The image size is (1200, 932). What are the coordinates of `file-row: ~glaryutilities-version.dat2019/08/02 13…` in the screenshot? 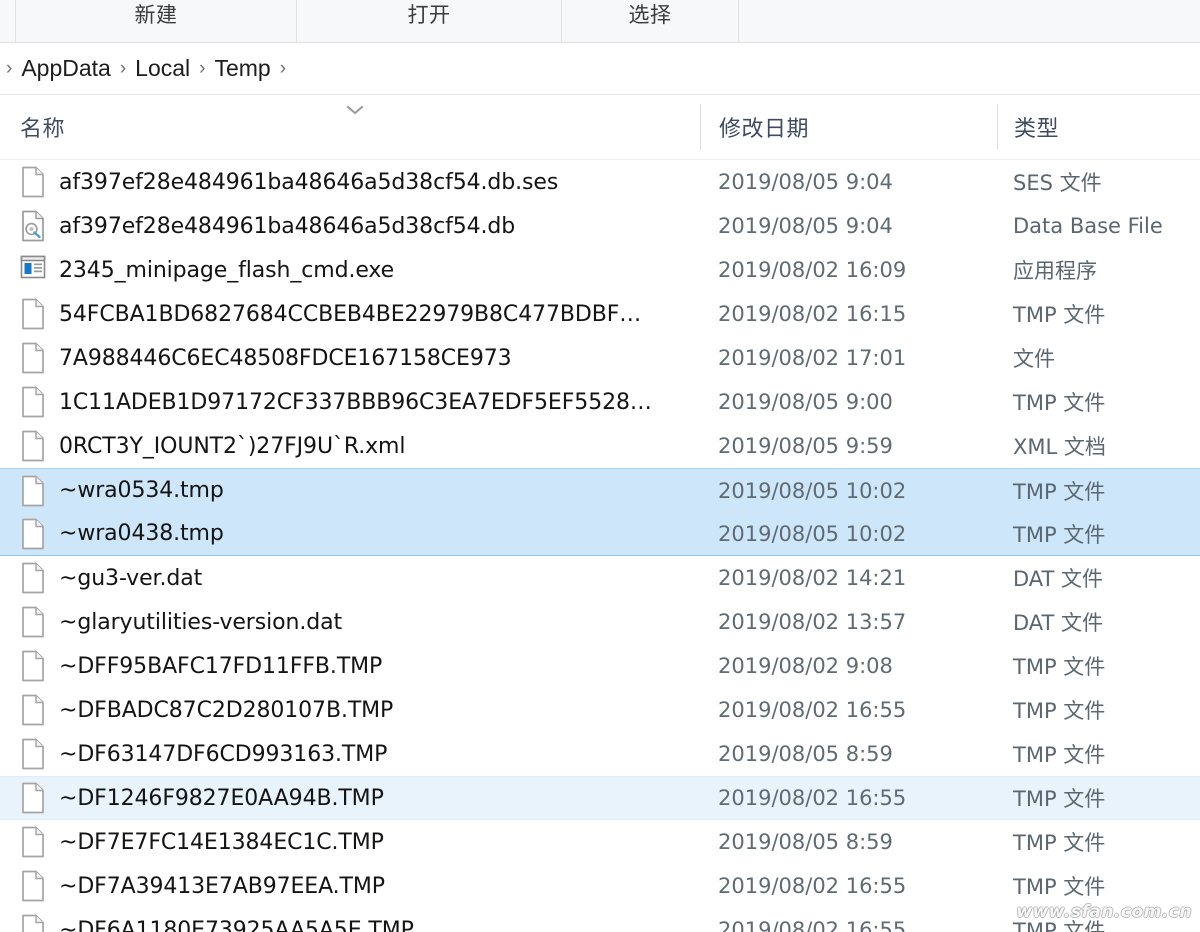 It's located at (600, 622).